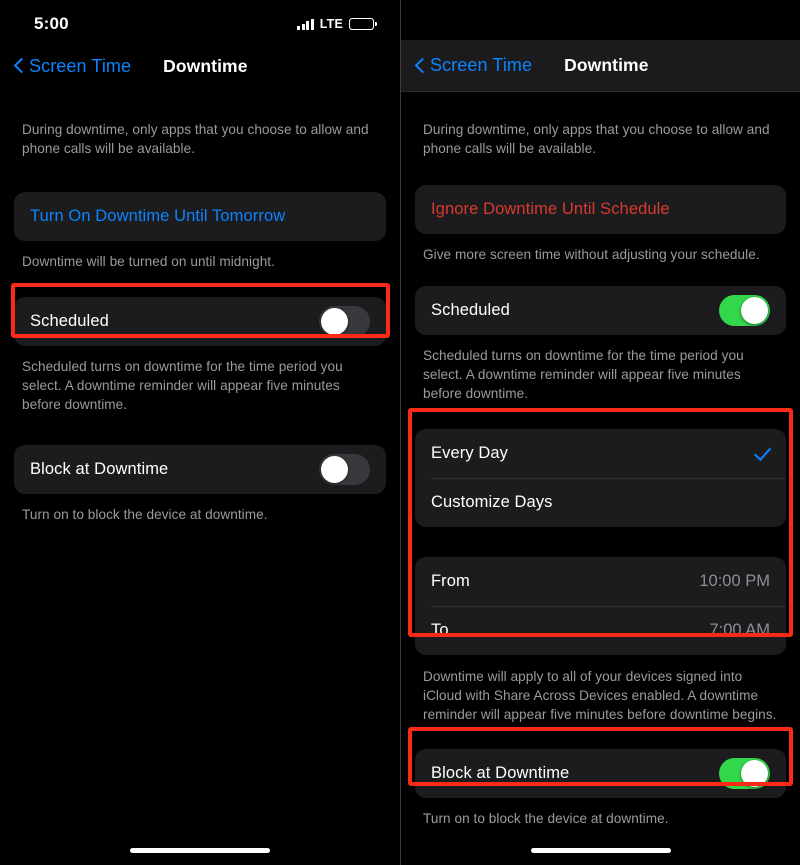 Image resolution: width=800 pixels, height=865 pixels. I want to click on days-selection-card: Every Day Customize Days, so click(600, 477).